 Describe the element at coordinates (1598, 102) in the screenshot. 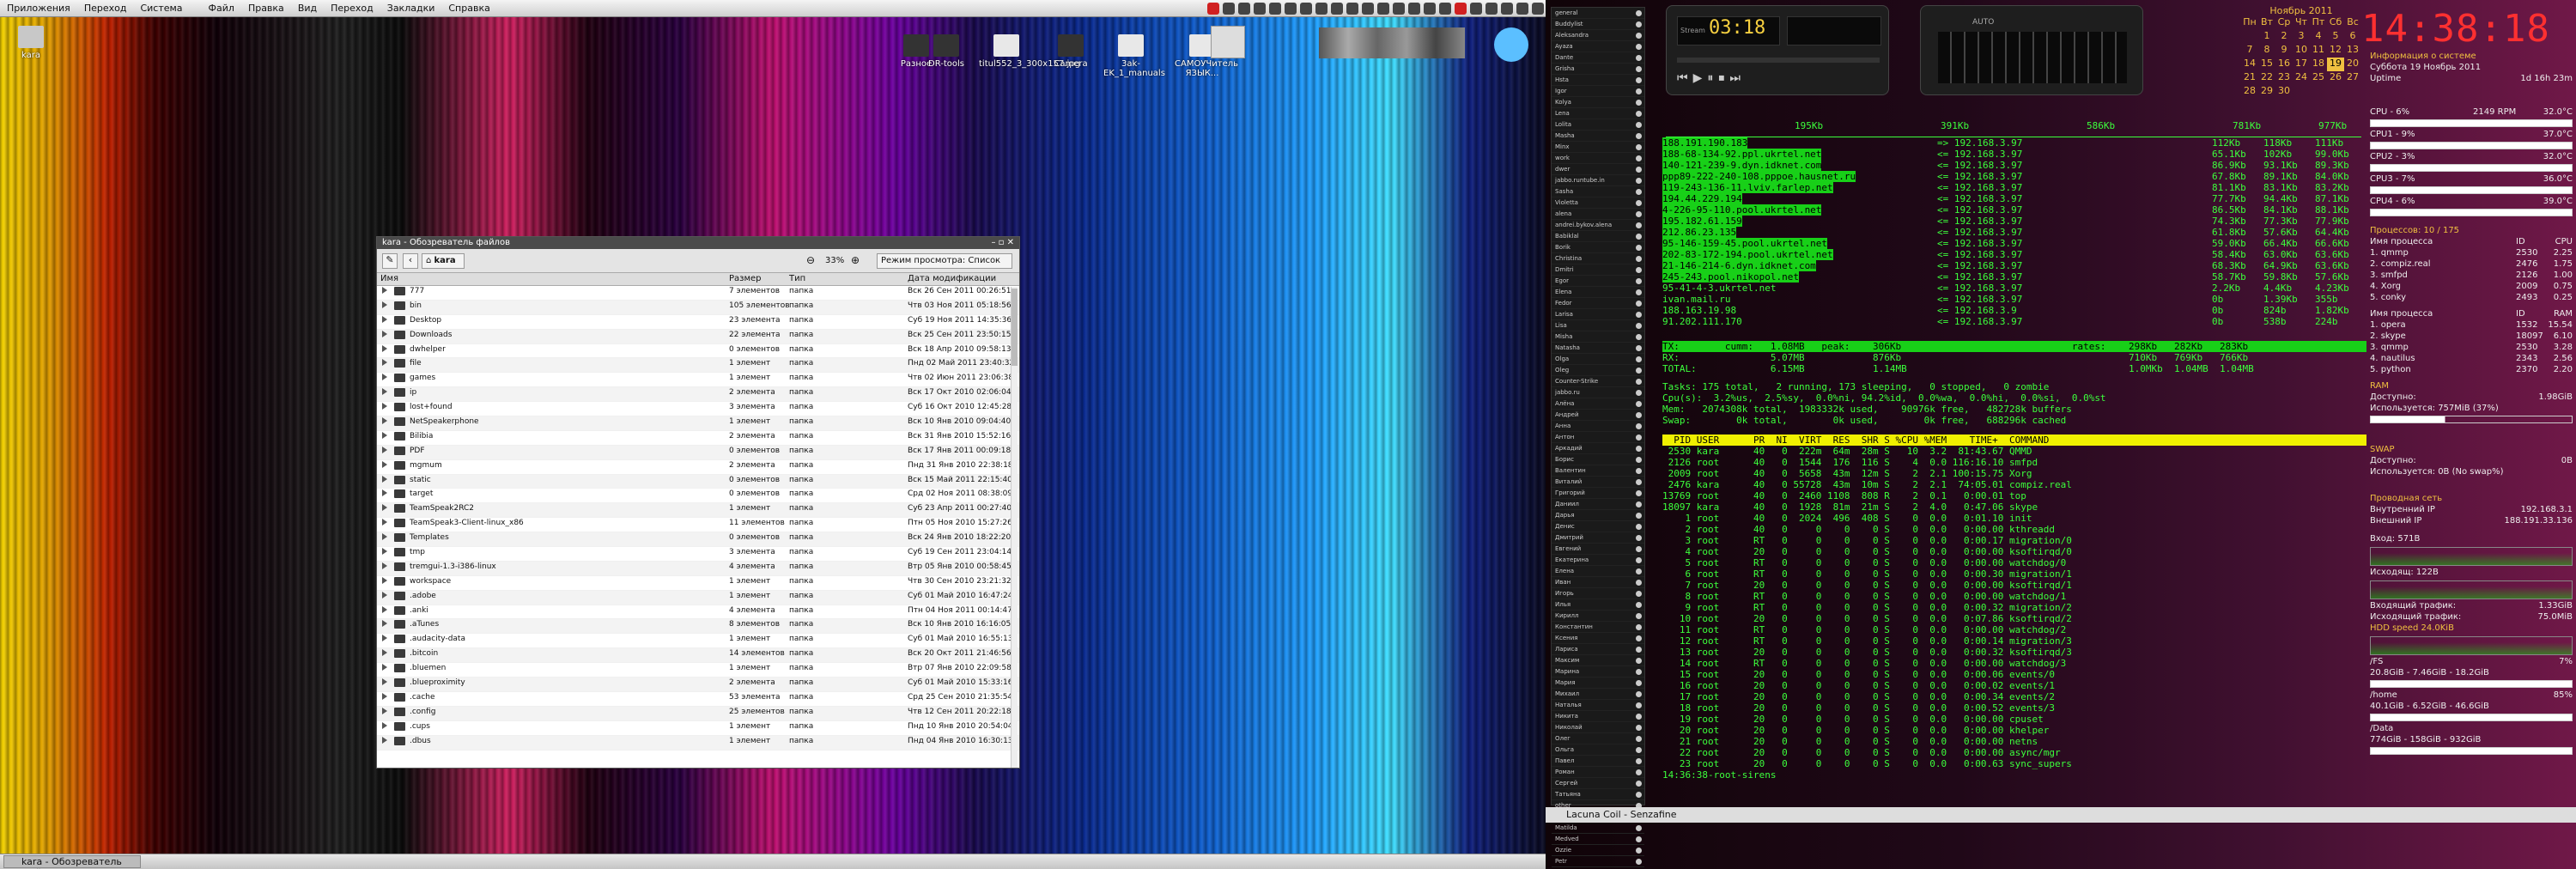

I see `buddy-item: Kolya` at that location.